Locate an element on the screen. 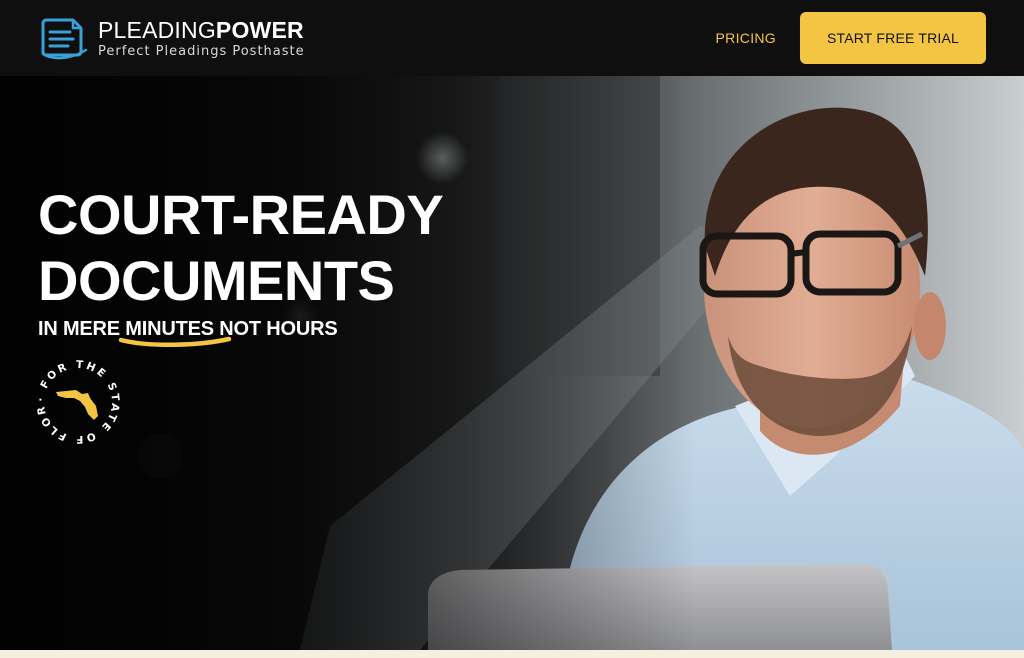  subhead-post: HOURS is located at coordinates (299, 329).